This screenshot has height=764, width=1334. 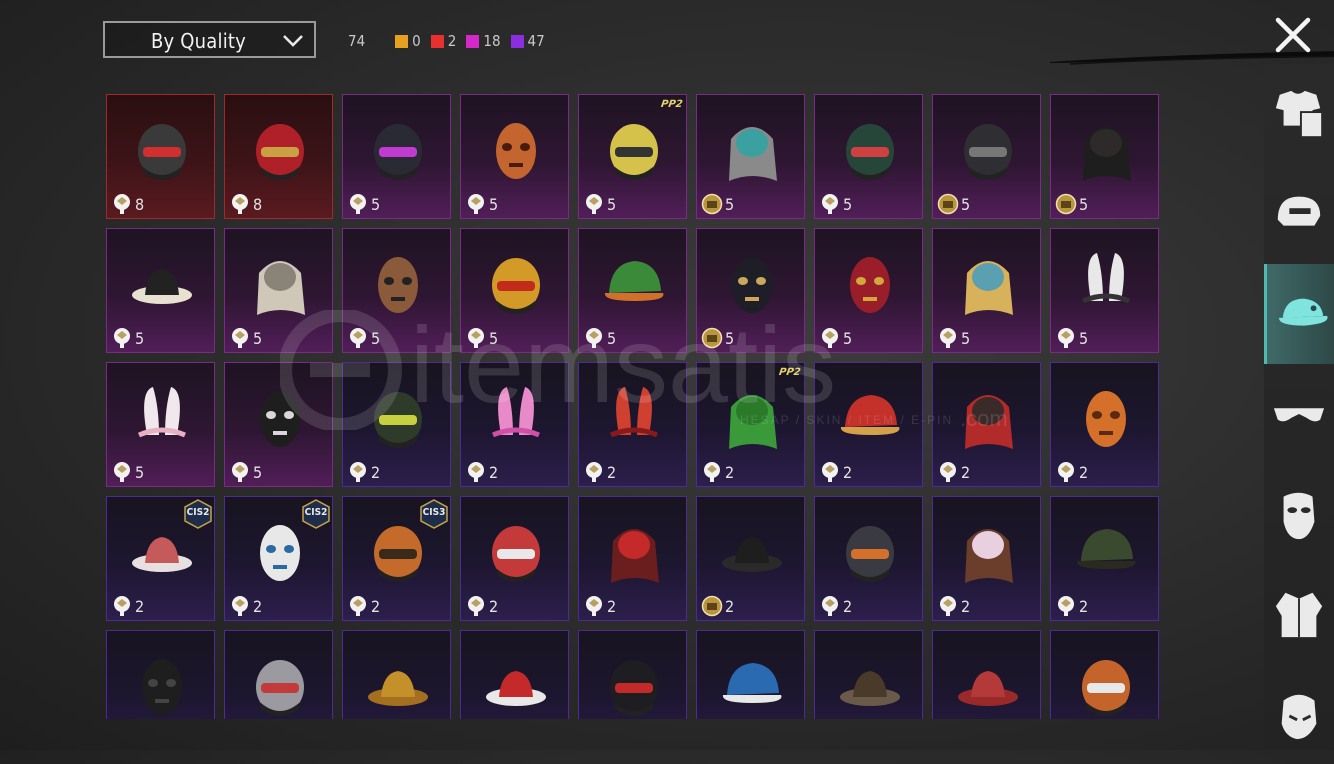 What do you see at coordinates (527, 41) in the screenshot?
I see `quality-count-purple: 47` at bounding box center [527, 41].